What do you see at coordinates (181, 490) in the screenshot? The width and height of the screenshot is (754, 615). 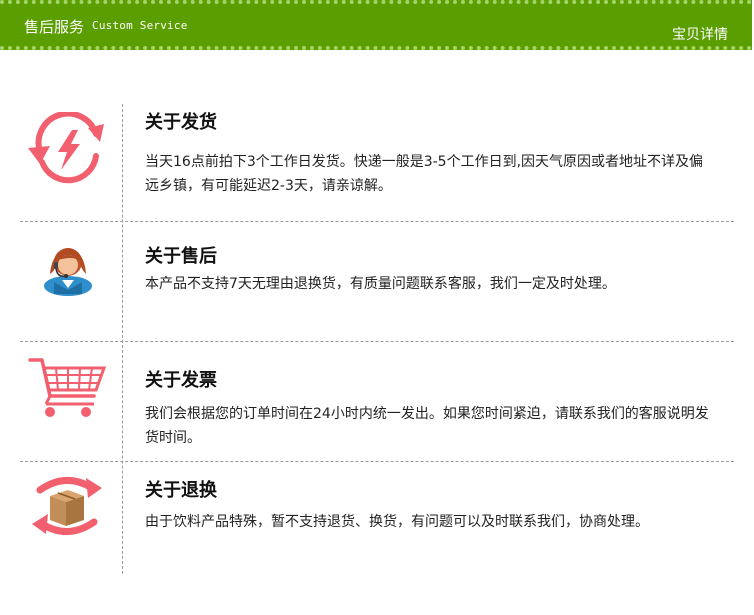 I see `section-title-returns: 关于退换` at bounding box center [181, 490].